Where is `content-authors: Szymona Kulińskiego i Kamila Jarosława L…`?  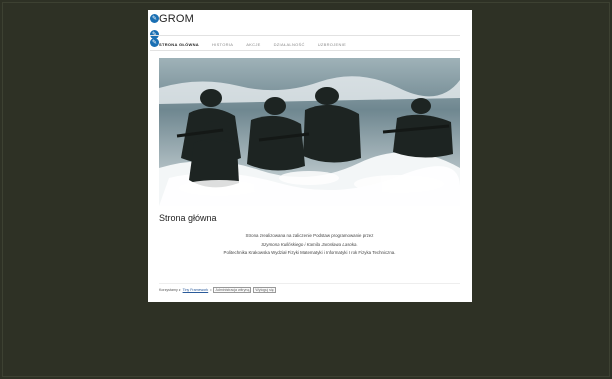 content-authors: Szymona Kulińskiego i Kamila Jarosława L… is located at coordinates (309, 244).